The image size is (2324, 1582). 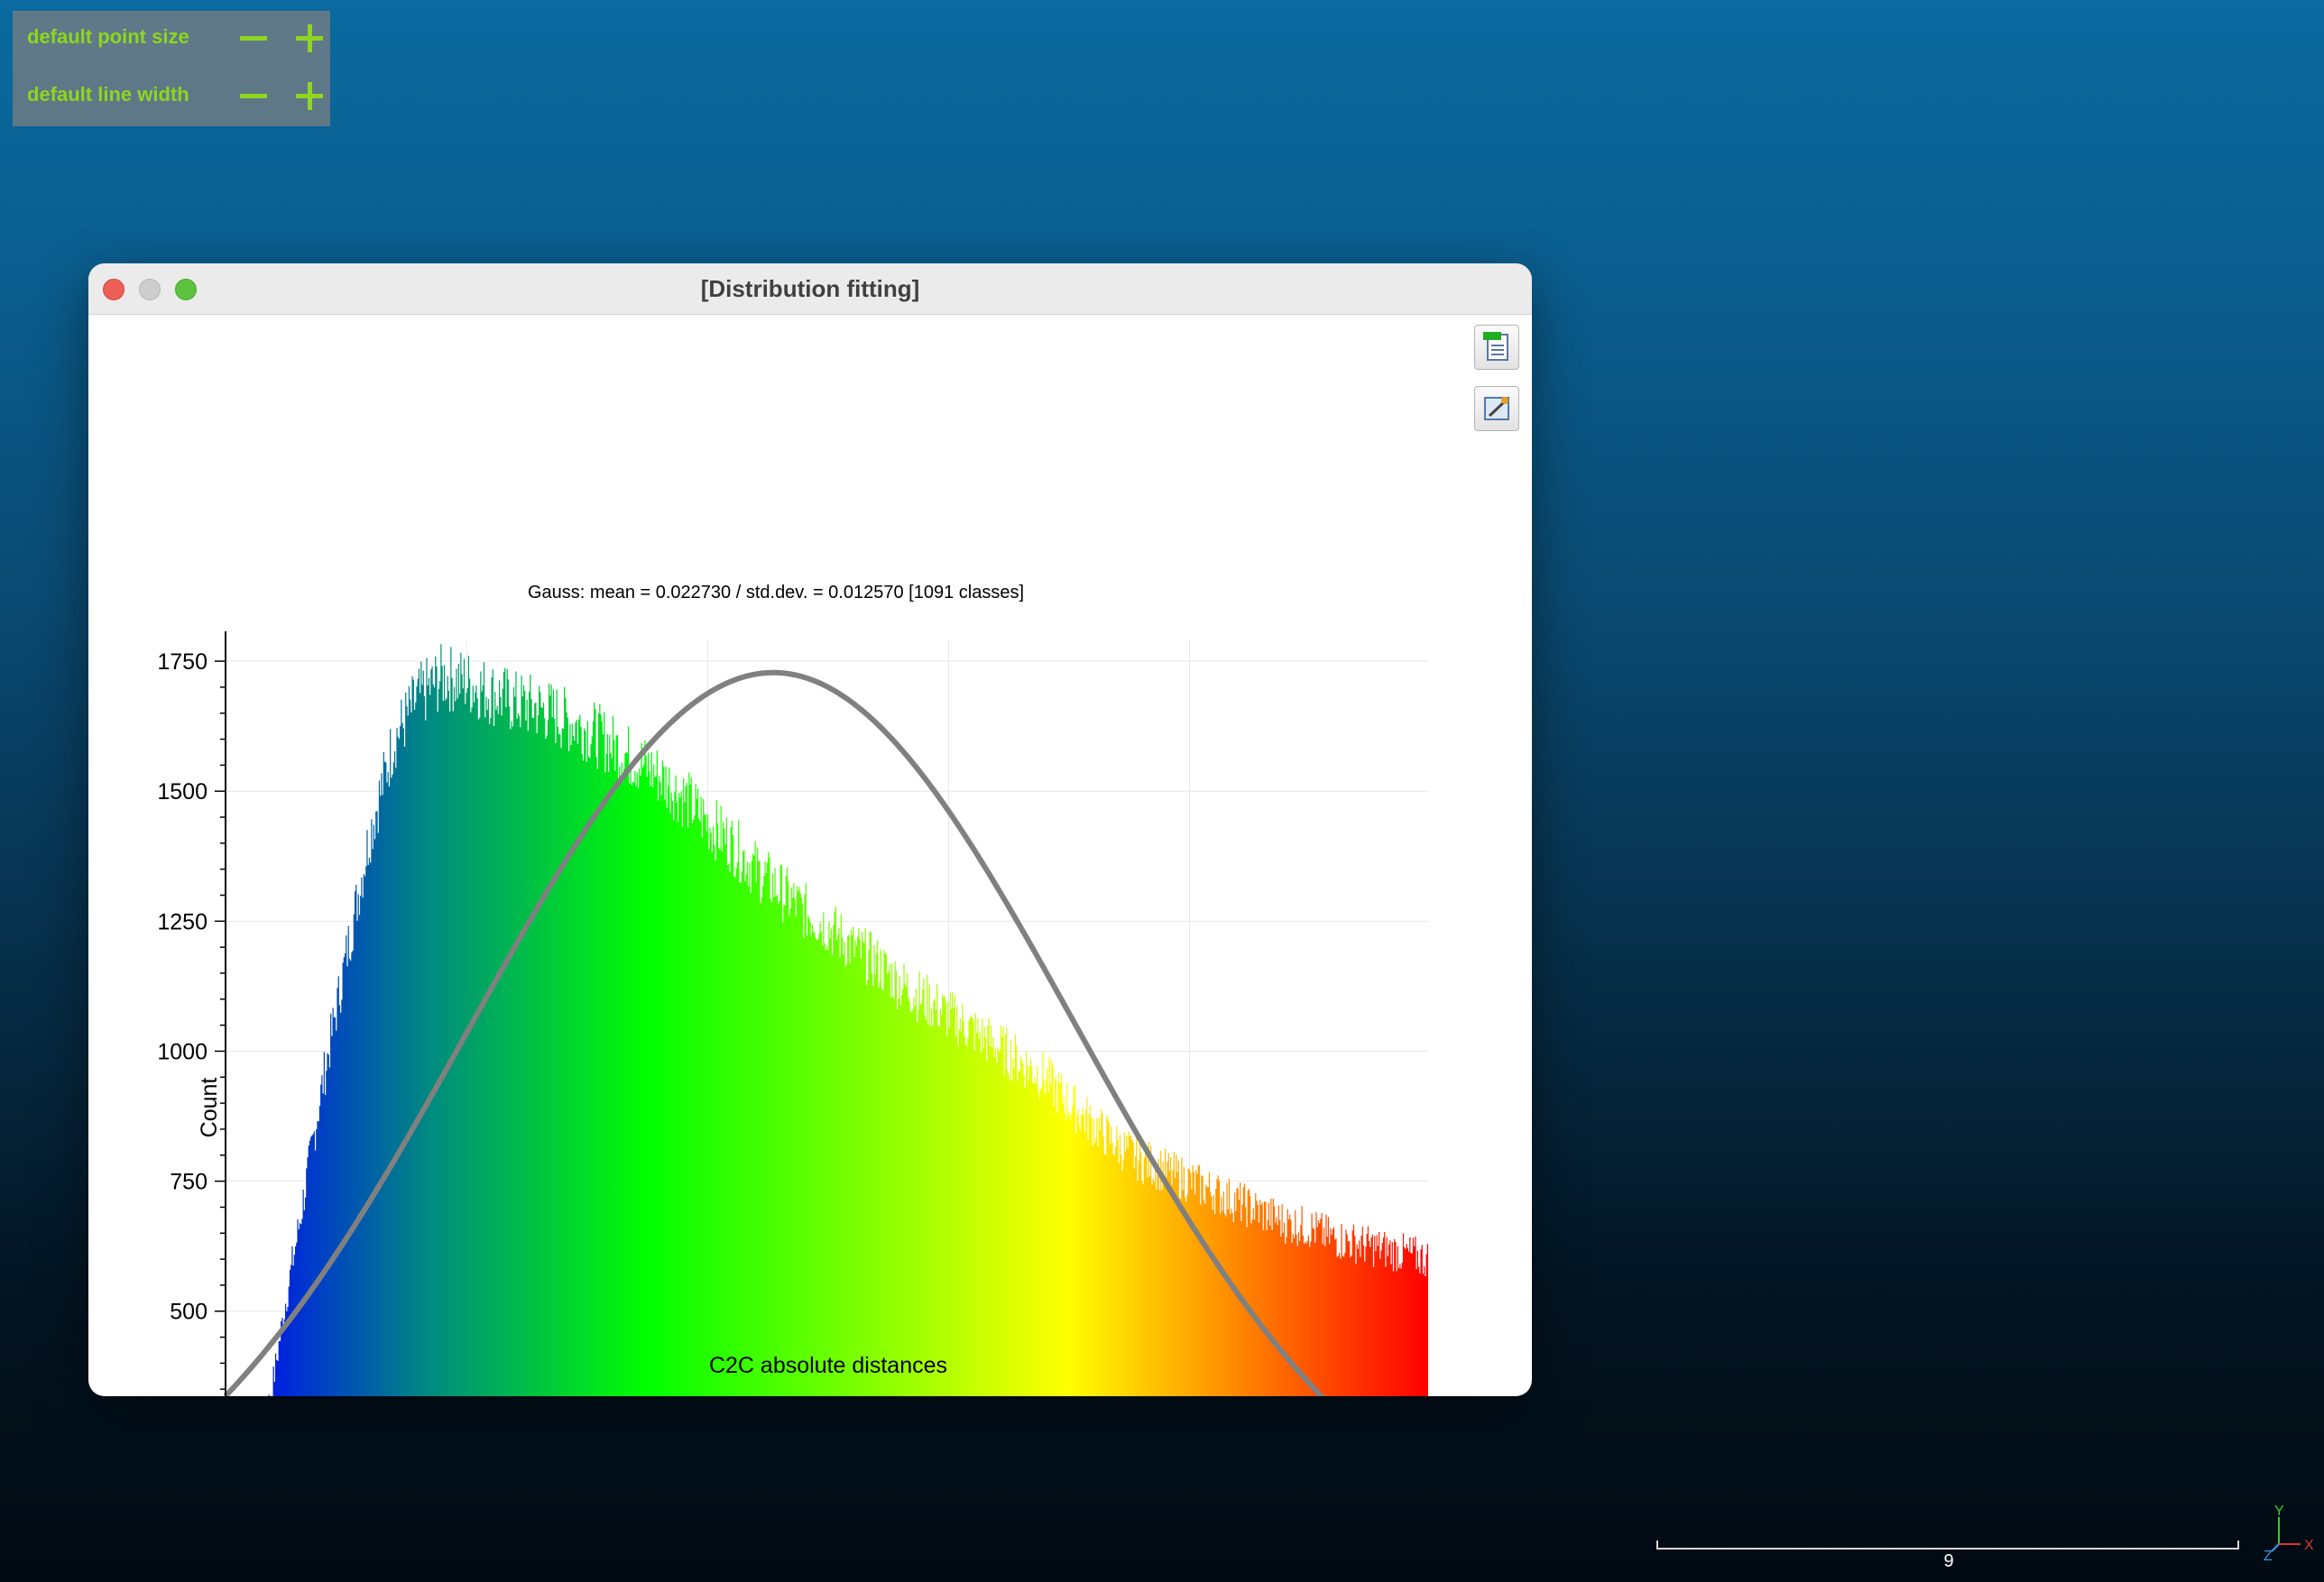 I want to click on y-axis-label: Count, so click(x=210, y=1108).